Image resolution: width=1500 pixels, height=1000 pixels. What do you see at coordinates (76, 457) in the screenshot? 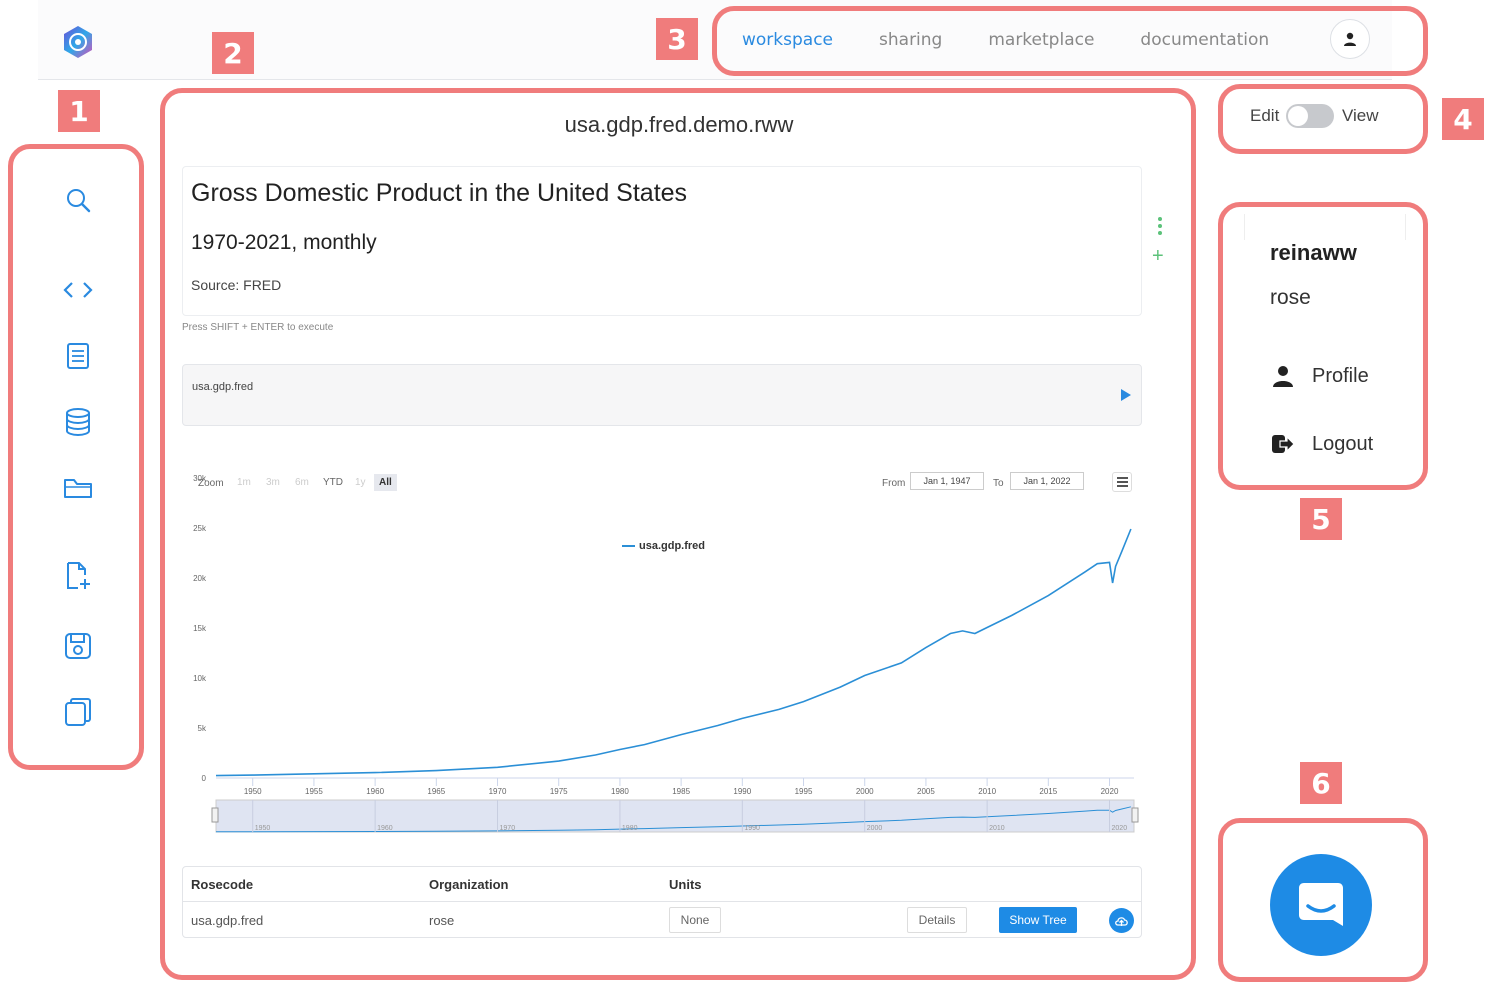
I see `highlight-box-sidebar` at bounding box center [76, 457].